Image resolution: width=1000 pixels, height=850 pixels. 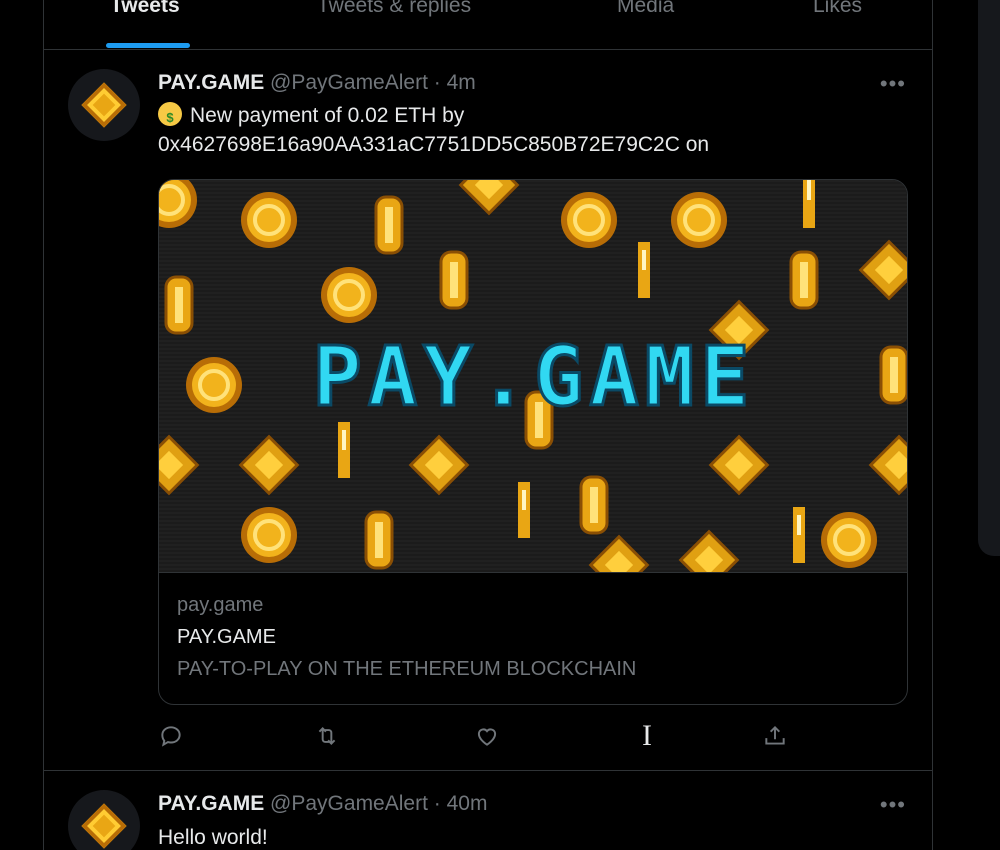 I want to click on tab-likes: Likes, so click(x=837, y=9).